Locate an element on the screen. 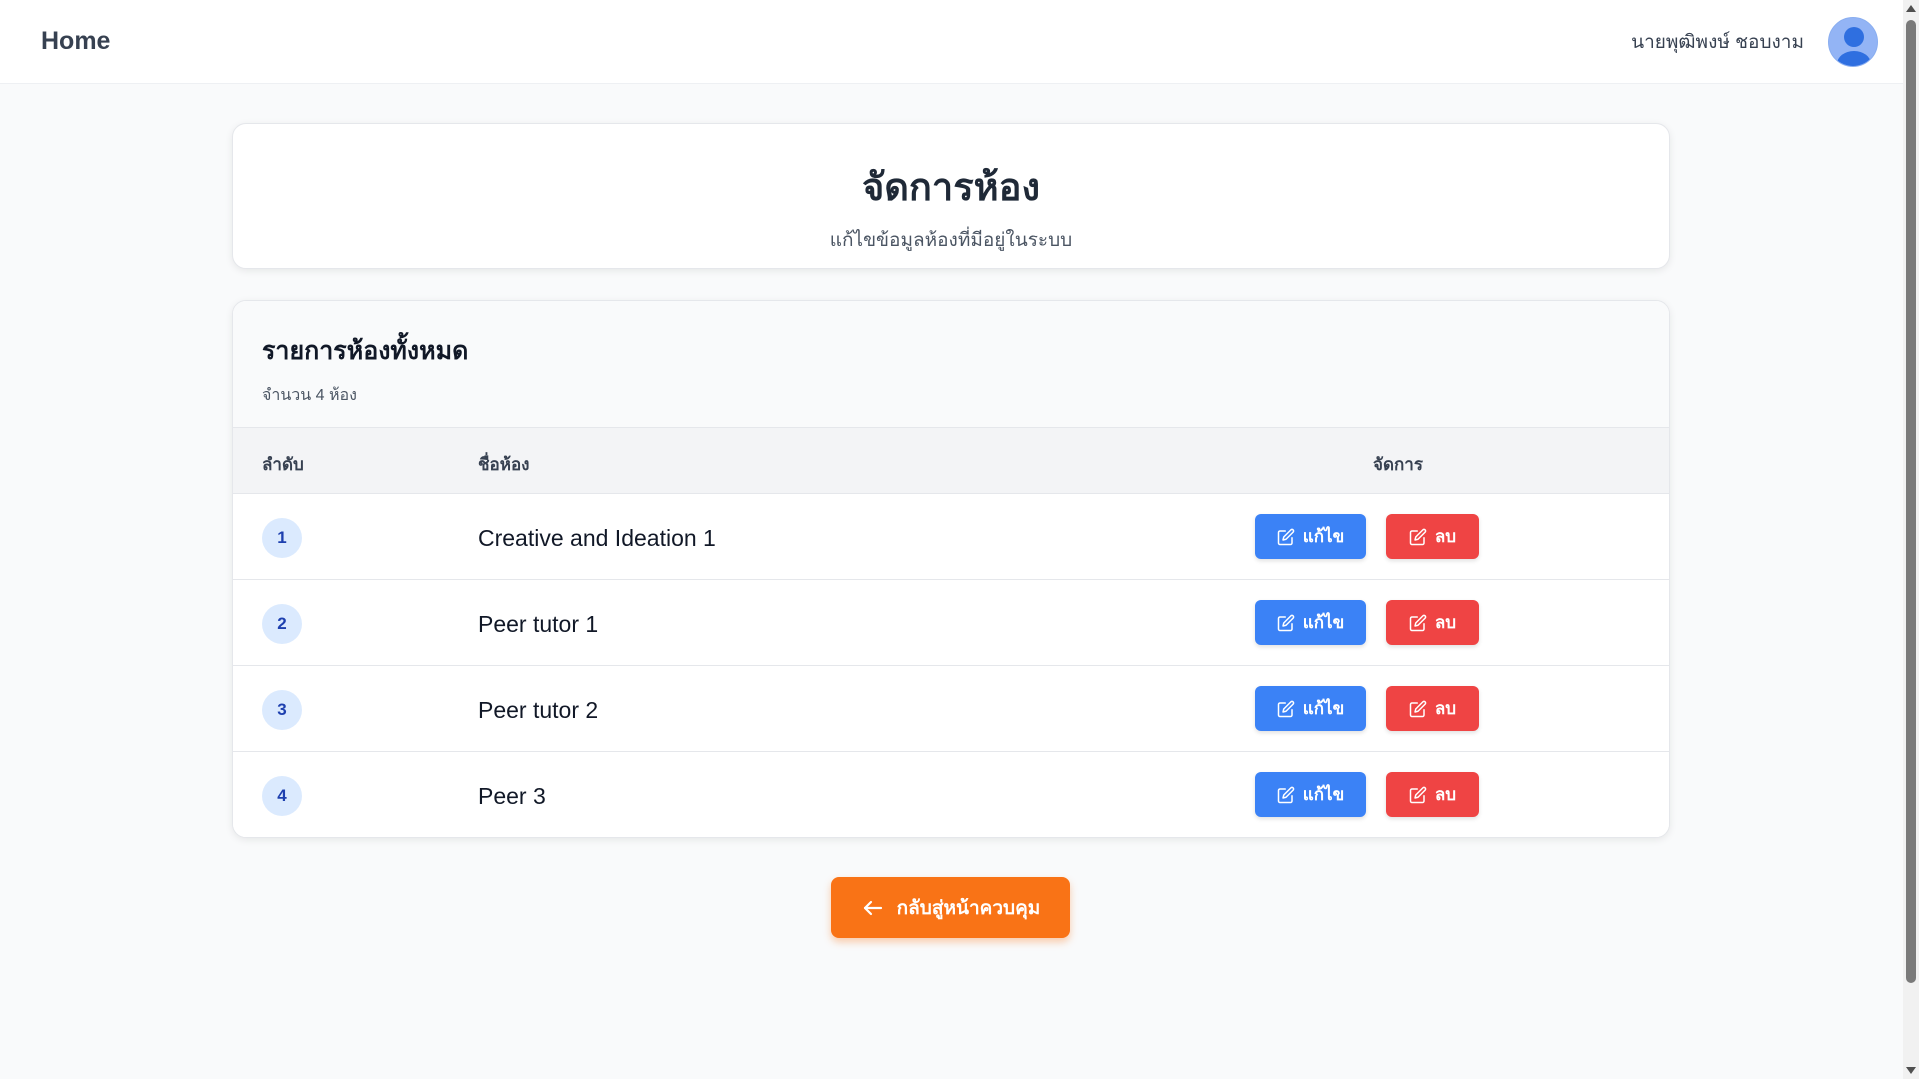 The image size is (1919, 1079). page-scrollbar is located at coordinates (1911, 539).